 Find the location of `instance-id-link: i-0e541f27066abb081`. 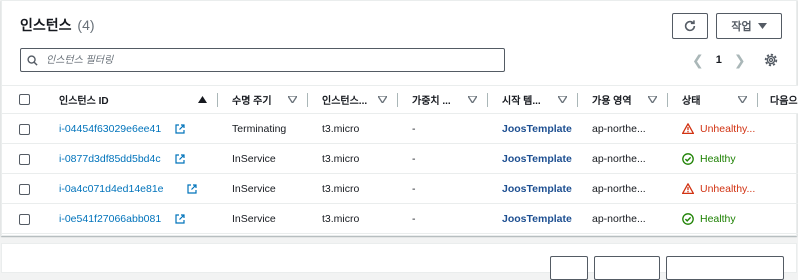

instance-id-link: i-0e541f27066abb081 is located at coordinates (110, 219).